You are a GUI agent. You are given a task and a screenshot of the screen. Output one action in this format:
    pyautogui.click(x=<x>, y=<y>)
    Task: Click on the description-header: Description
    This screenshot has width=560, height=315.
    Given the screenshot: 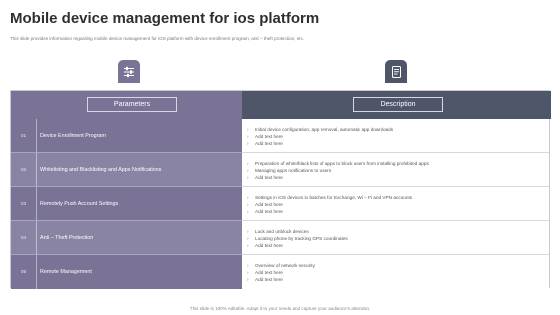 What is the action you would take?
    pyautogui.click(x=396, y=105)
    